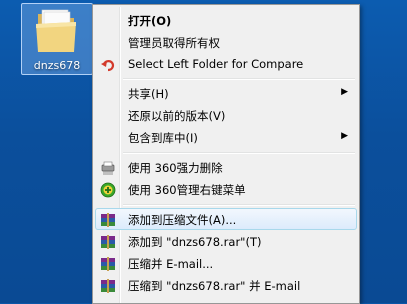 This screenshot has height=304, width=407. I want to click on menu-item-360-context-manager: 使用 360管理右键菜单, so click(226, 189).